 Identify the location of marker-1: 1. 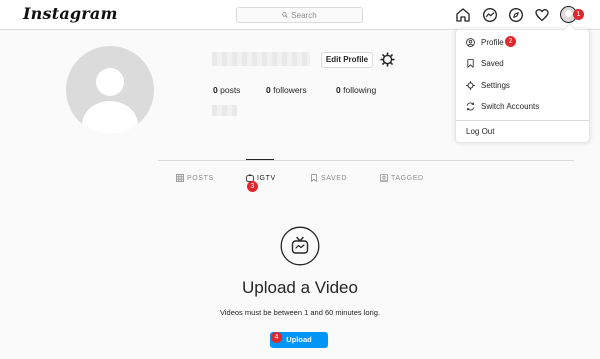
(578, 14).